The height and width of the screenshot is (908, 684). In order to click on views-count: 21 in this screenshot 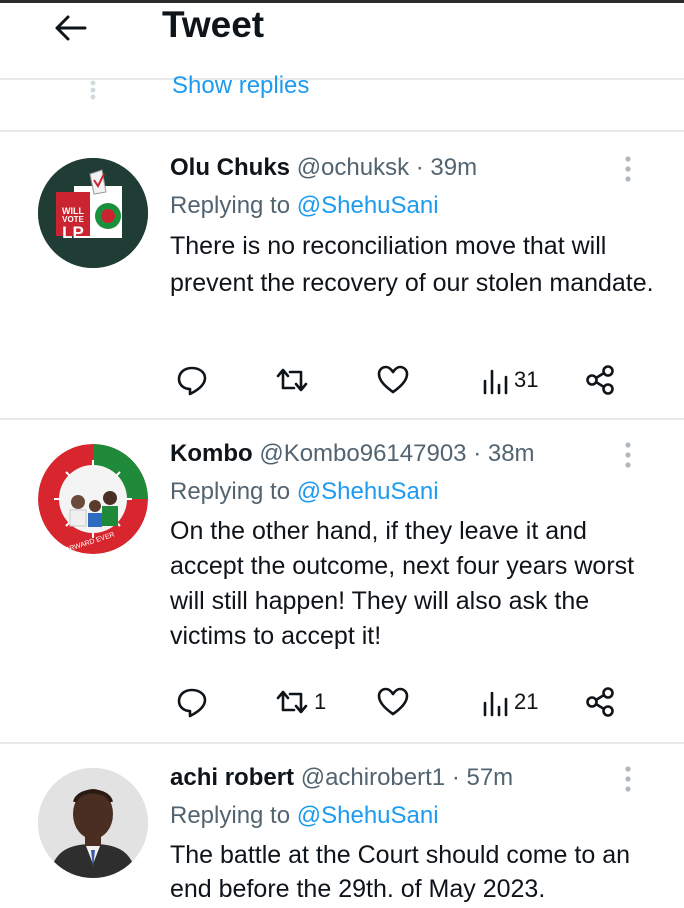, I will do `click(526, 701)`.